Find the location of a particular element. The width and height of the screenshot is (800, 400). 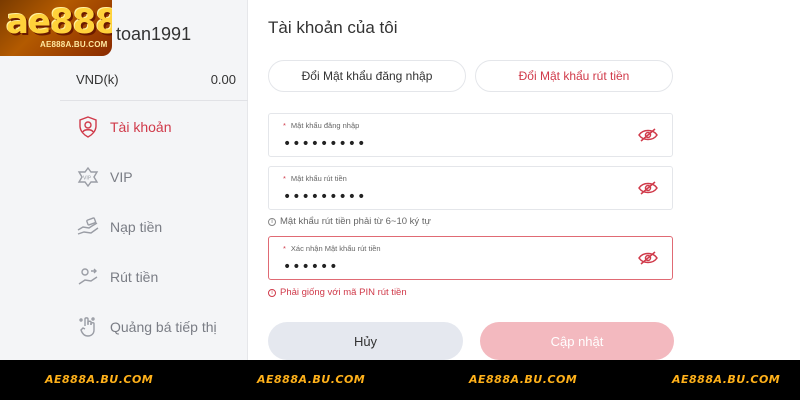

sidebar-item-withdraw: Rút tiền is located at coordinates (162, 277).